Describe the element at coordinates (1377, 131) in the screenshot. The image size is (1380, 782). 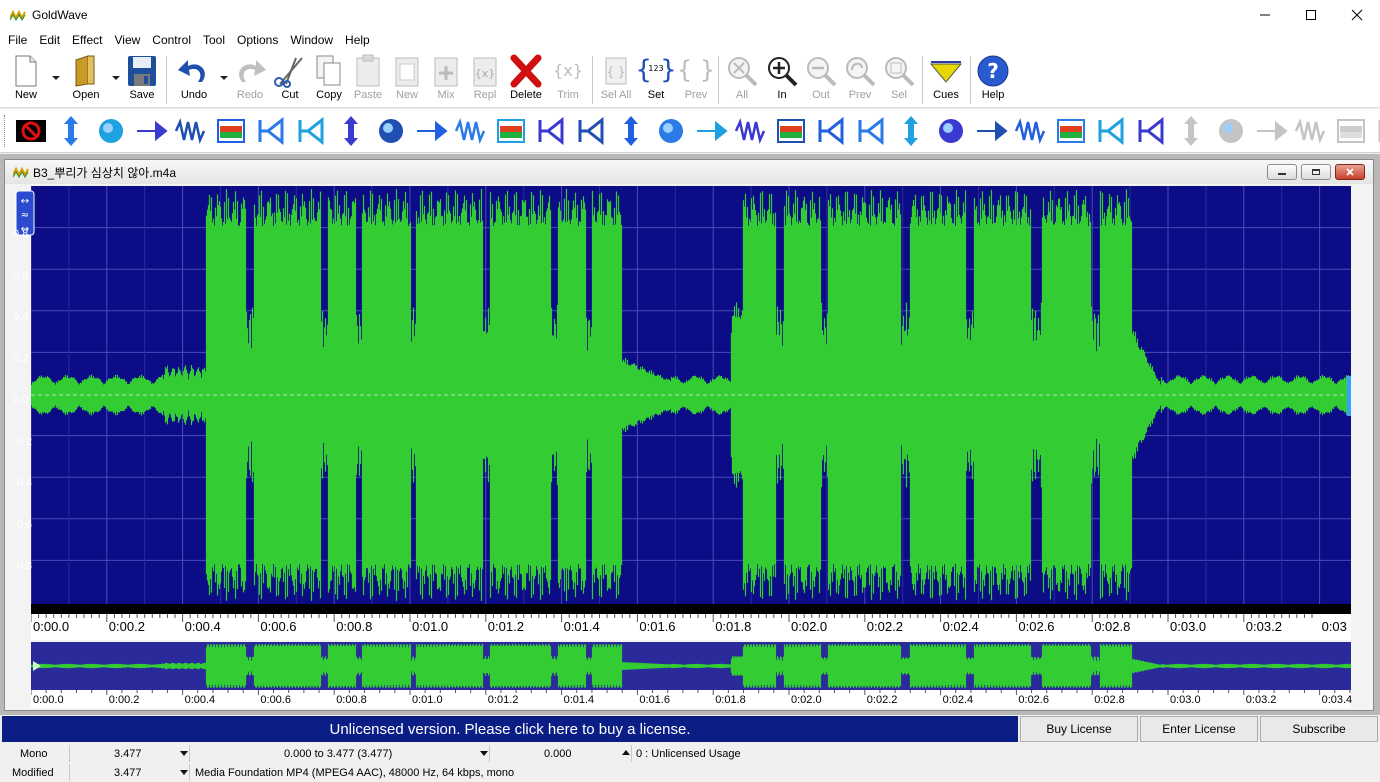
I see `channel-icon` at that location.